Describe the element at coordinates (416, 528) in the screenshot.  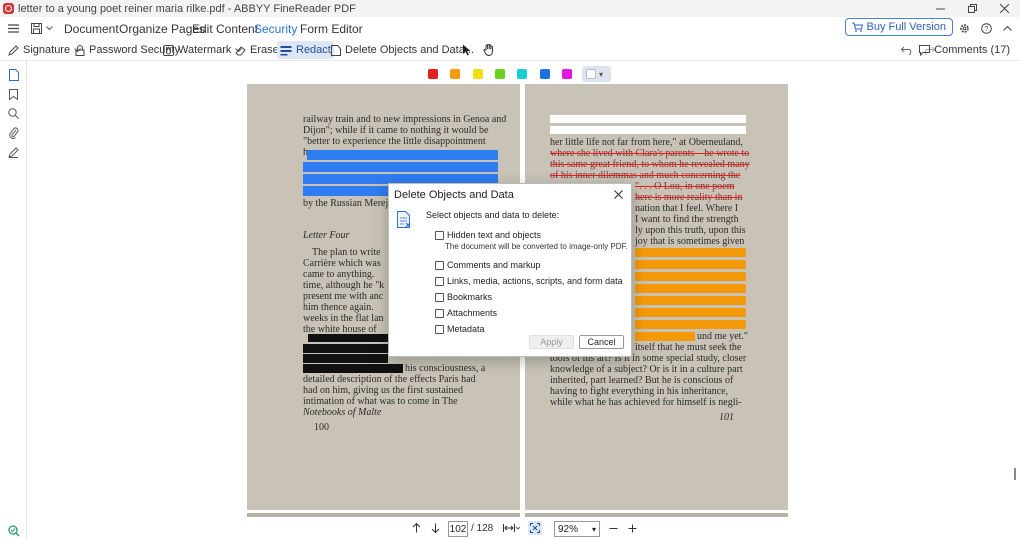
I see `previous-page-arrow-icon` at that location.